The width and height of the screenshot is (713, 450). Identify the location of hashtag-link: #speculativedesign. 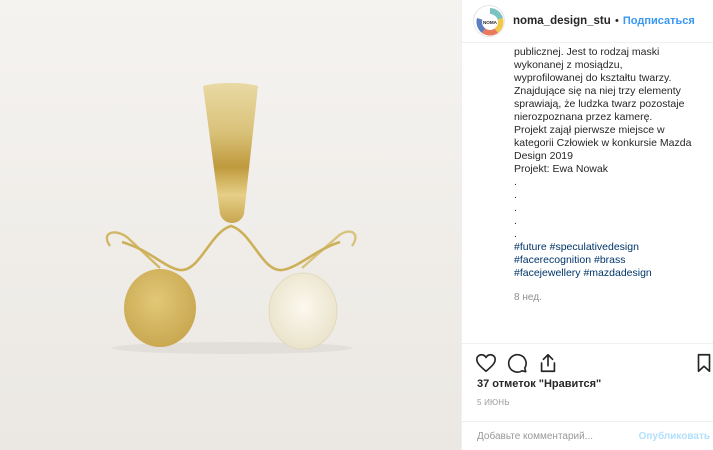
(594, 247).